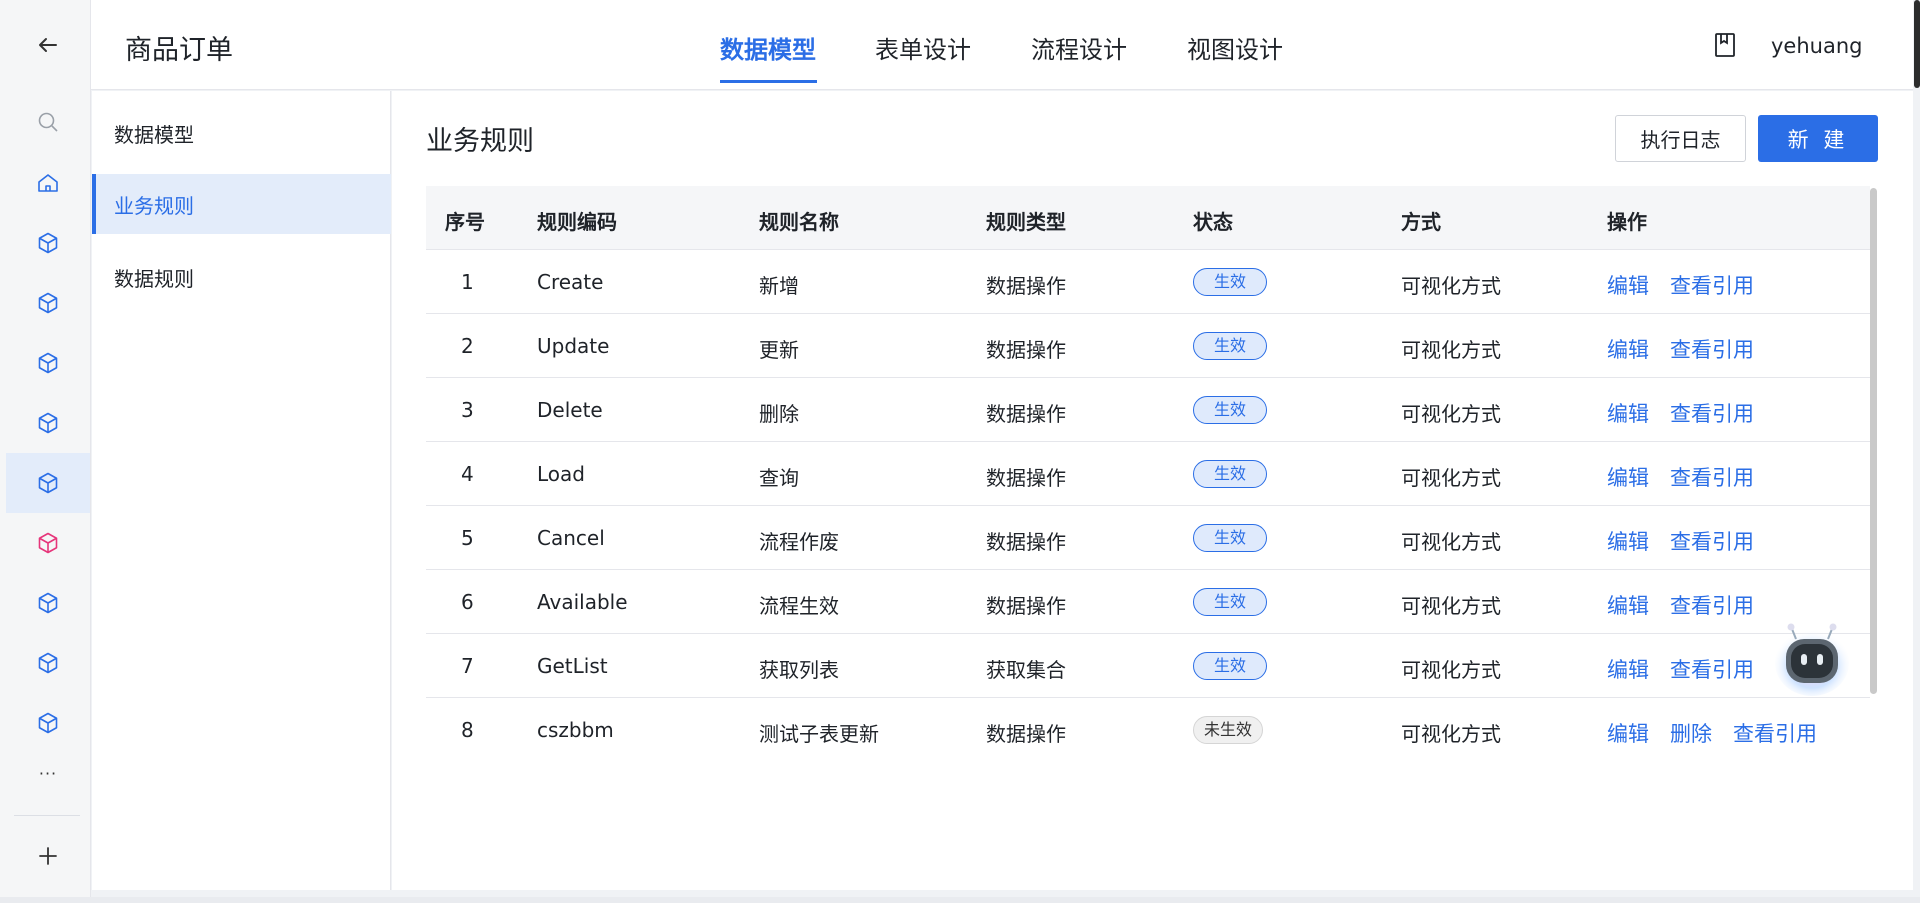  I want to click on more-icon: ···, so click(48, 773).